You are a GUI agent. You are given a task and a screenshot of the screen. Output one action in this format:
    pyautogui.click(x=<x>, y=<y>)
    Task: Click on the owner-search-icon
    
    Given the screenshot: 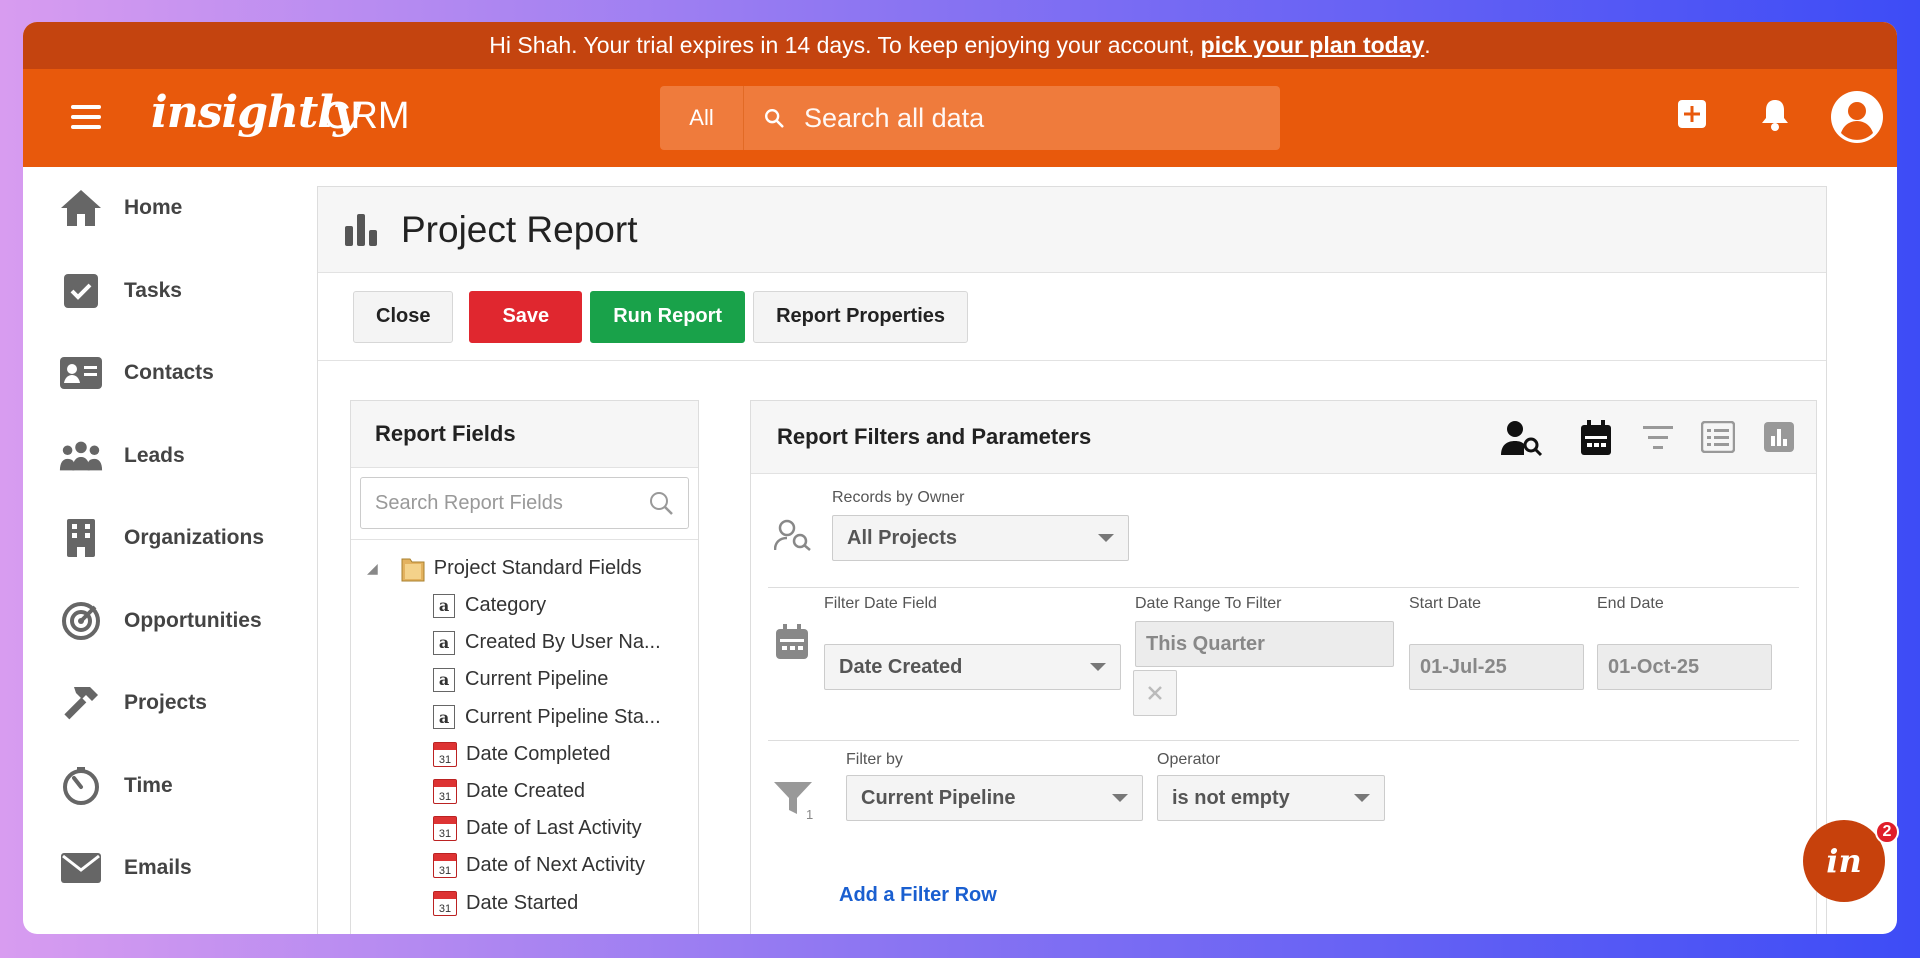 What is the action you would take?
    pyautogui.click(x=1523, y=438)
    